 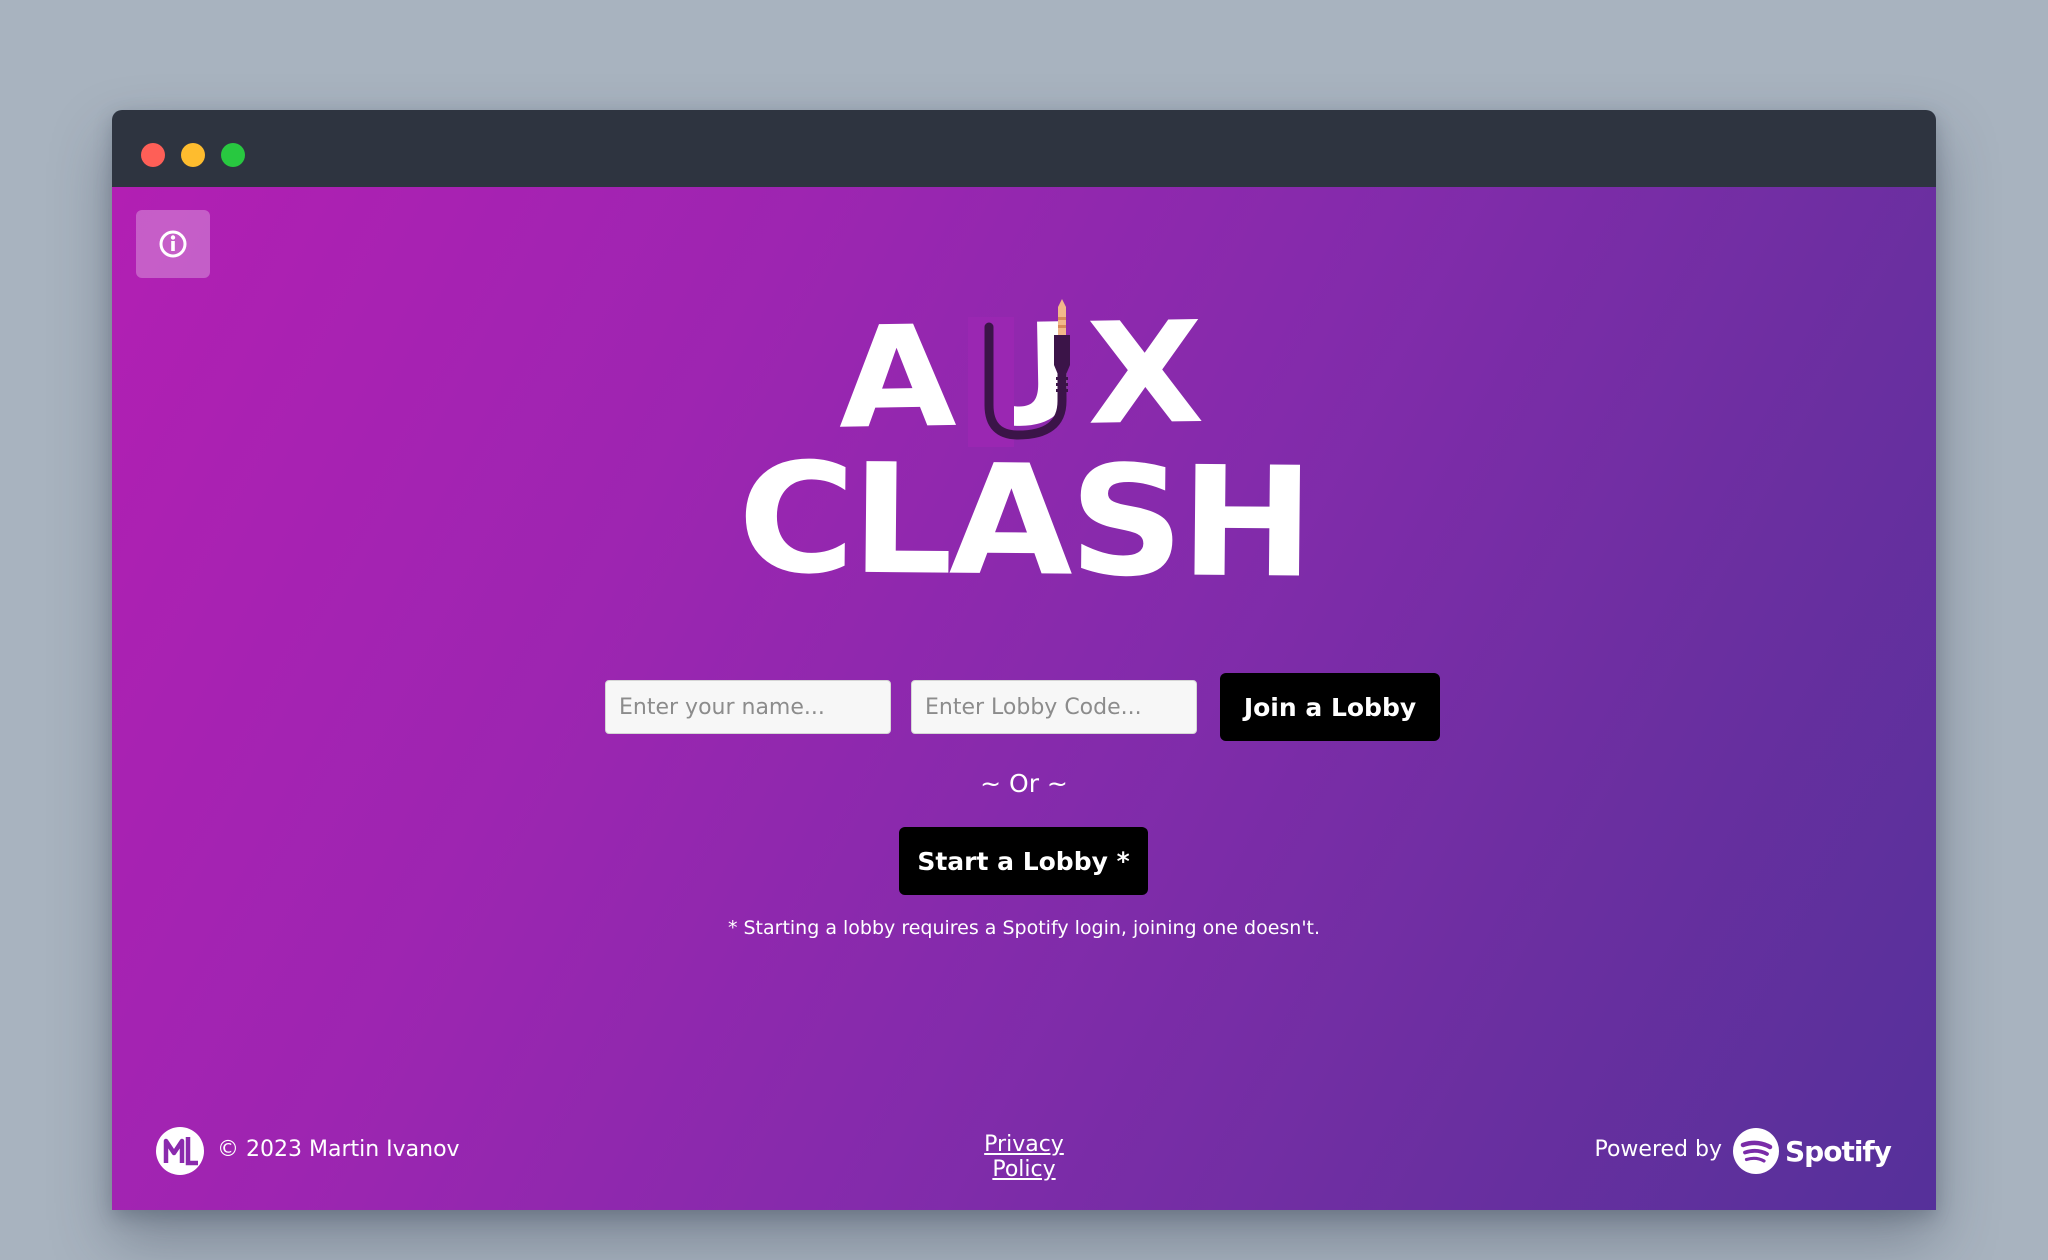 What do you see at coordinates (233, 155) in the screenshot?
I see `maximize-window-button` at bounding box center [233, 155].